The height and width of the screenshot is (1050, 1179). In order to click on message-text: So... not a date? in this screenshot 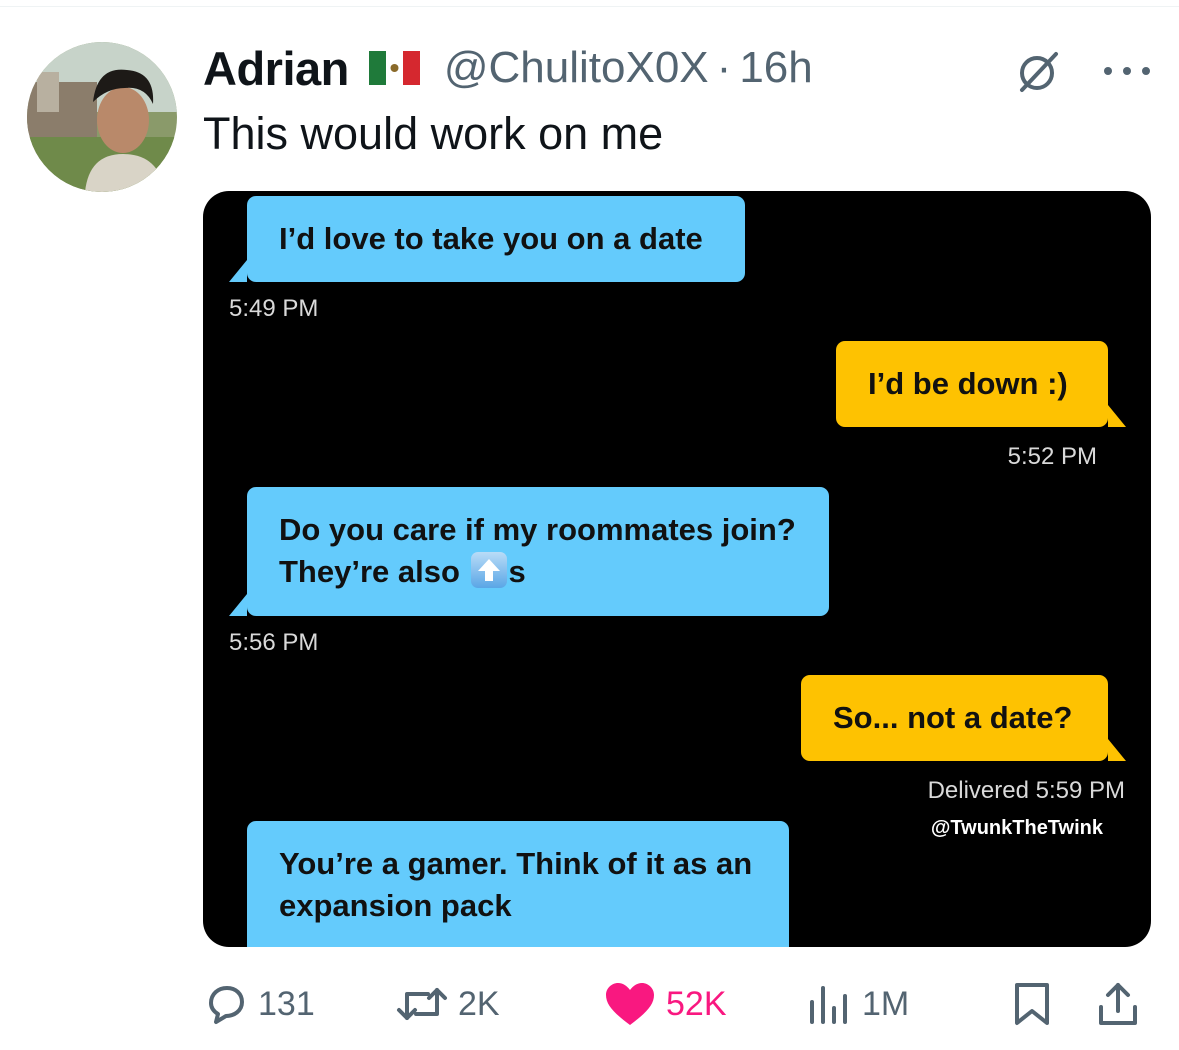, I will do `click(953, 717)`.